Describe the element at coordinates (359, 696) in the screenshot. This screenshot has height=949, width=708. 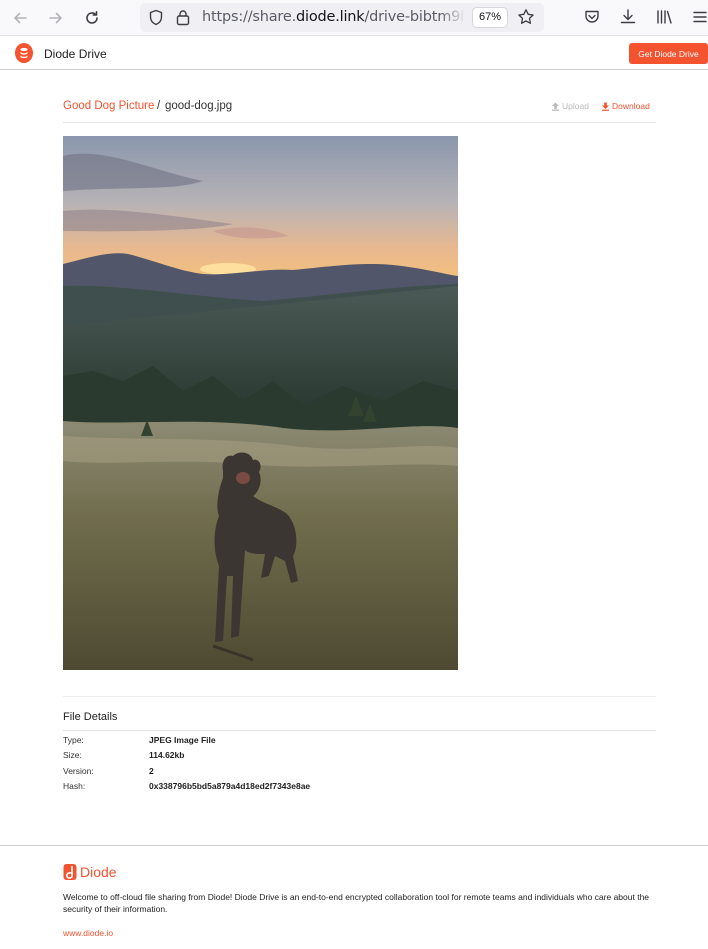
I see `details-separator` at that location.